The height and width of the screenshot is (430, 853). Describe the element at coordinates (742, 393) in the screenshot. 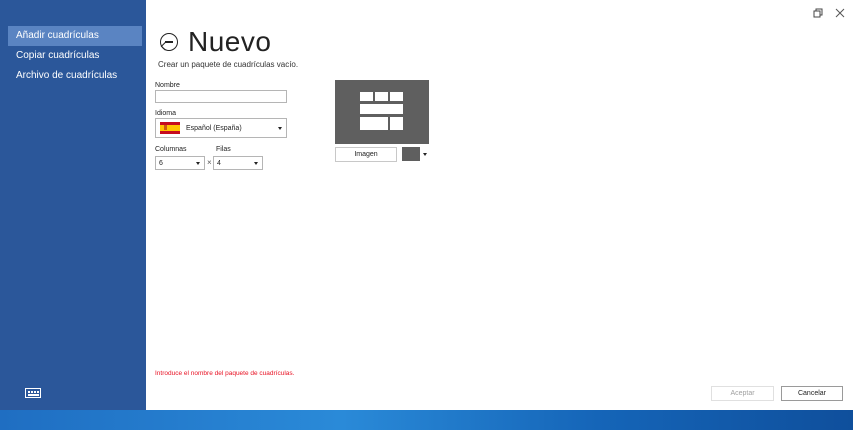

I see `accept-button: Aceptar` at that location.